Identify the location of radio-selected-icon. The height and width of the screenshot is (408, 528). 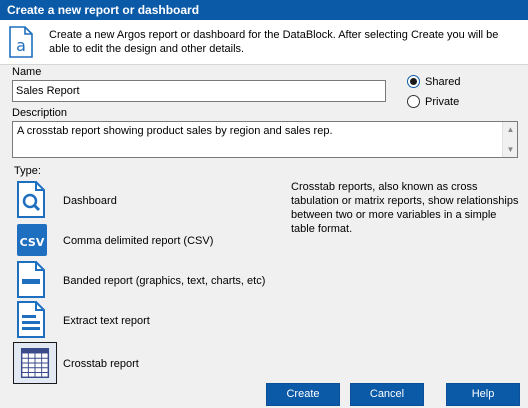
(413, 81).